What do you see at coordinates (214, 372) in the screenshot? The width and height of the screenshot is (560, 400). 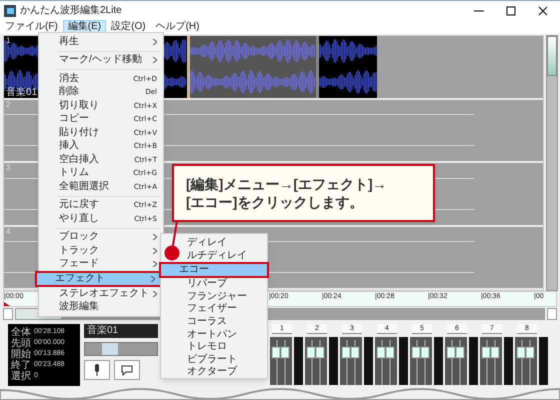 I see `menu-item: オクターブ` at bounding box center [214, 372].